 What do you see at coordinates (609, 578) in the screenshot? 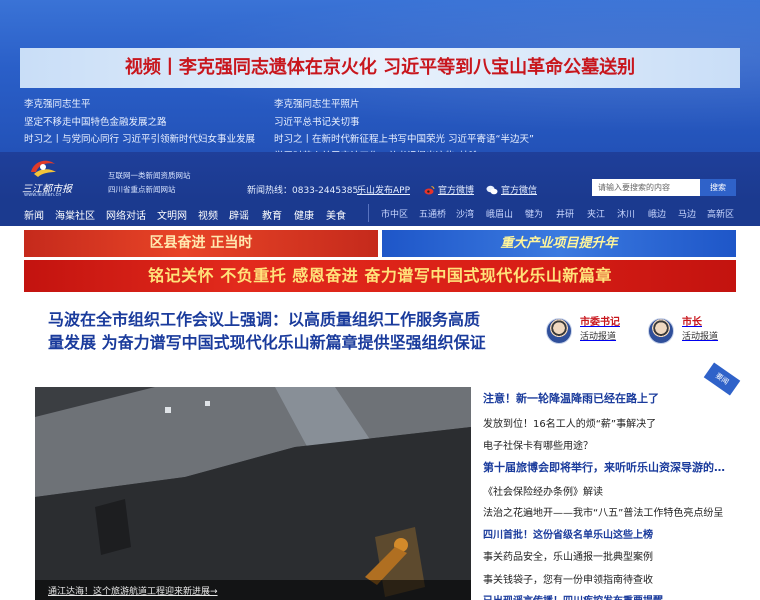
I see `news-item: 事关钱袋子，您有一份申领指南待查收` at bounding box center [609, 578].